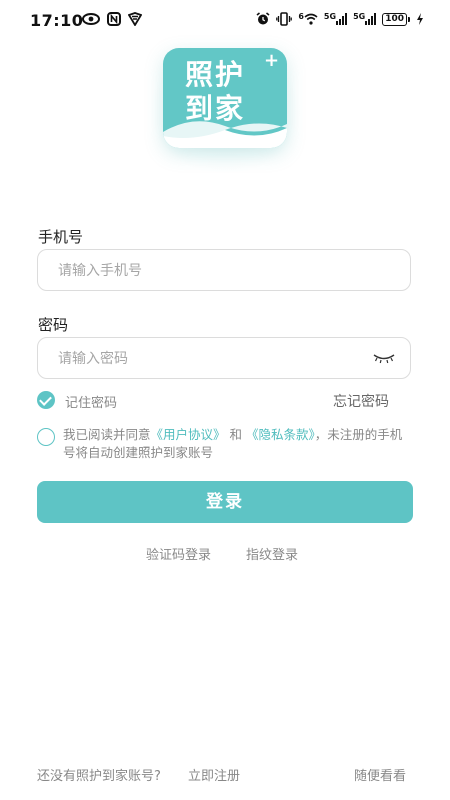 The image size is (450, 800). Describe the element at coordinates (99, 776) in the screenshot. I see `no-account-text: 还没有照护到家账号?` at that location.